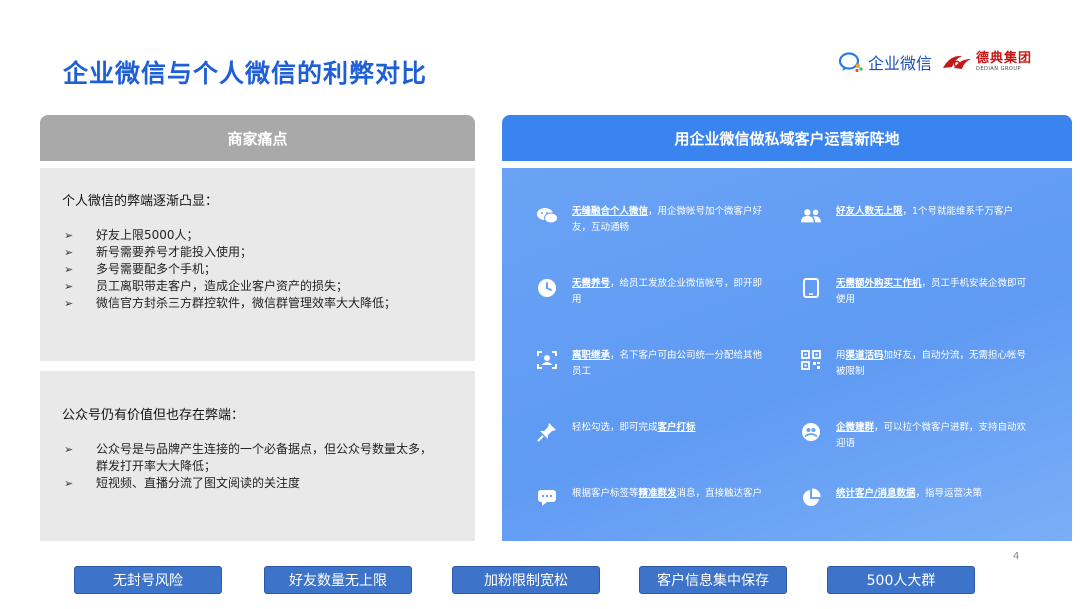 Image resolution: width=1080 pixels, height=609 pixels. I want to click on dedian-logo: 德典集团 DEDIAN GROUP, so click(987, 62).